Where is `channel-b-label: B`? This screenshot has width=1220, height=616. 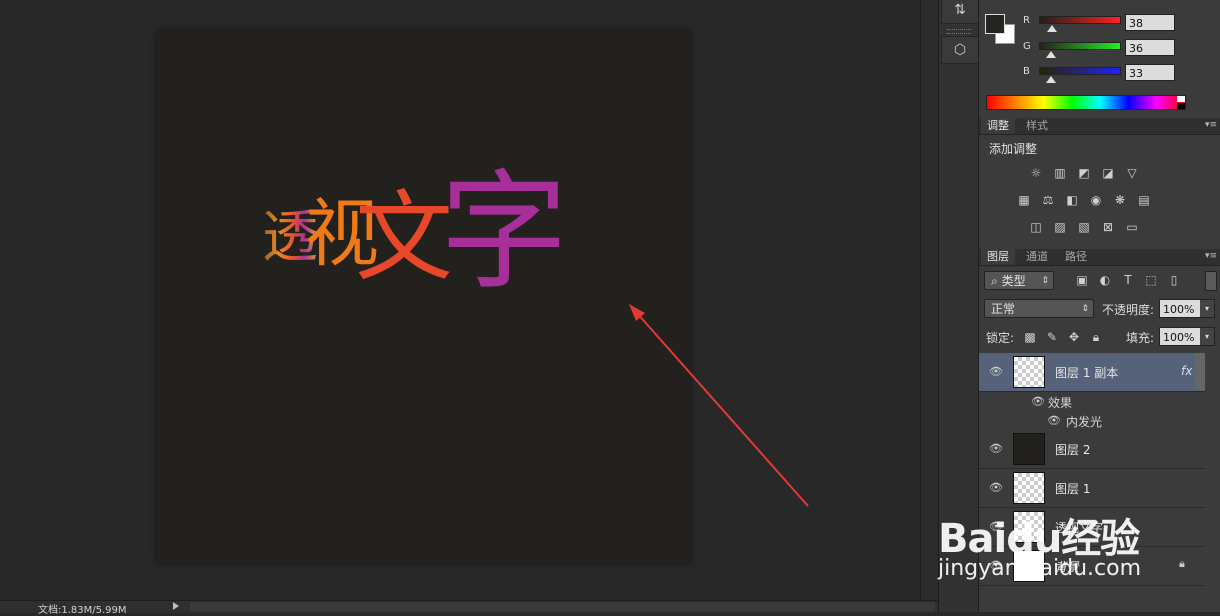 channel-b-label: B is located at coordinates (1026, 71).